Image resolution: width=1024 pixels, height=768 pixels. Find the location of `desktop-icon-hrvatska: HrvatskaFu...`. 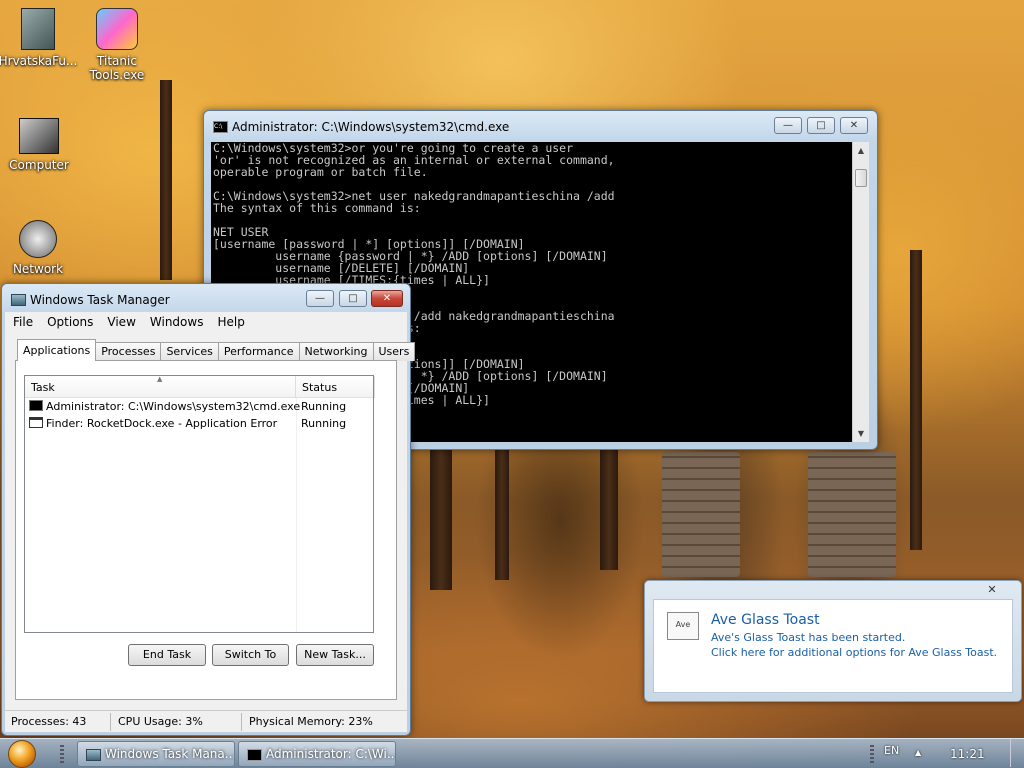

desktop-icon-hrvatska: HrvatskaFu... is located at coordinates (39, 38).